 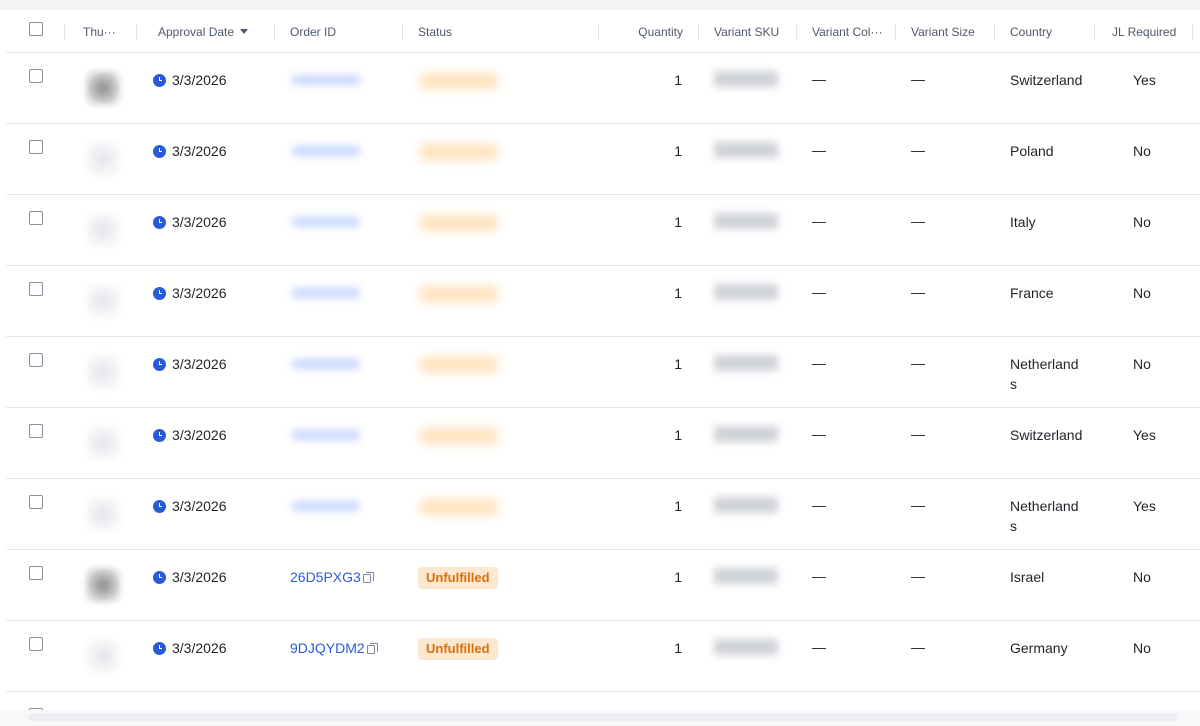 What do you see at coordinates (325, 577) in the screenshot?
I see `order-id-text: 26D5PXG3` at bounding box center [325, 577].